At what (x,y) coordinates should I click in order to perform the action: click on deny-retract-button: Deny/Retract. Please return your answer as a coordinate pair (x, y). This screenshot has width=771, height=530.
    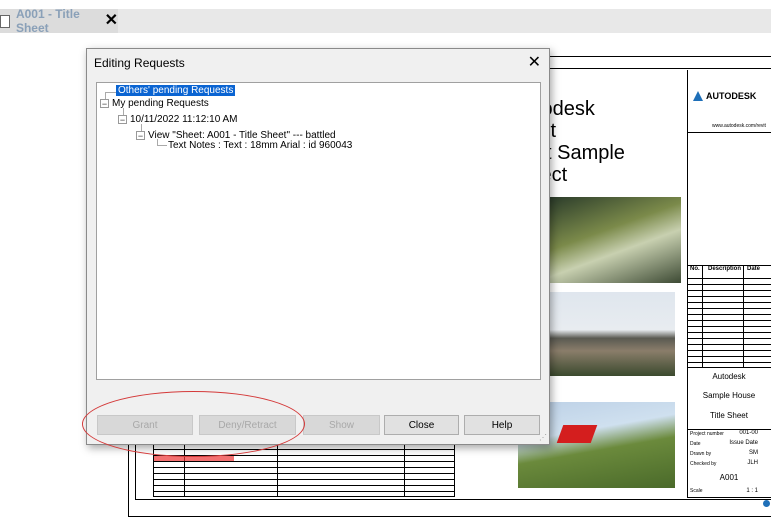
    Looking at the image, I should click on (247, 425).